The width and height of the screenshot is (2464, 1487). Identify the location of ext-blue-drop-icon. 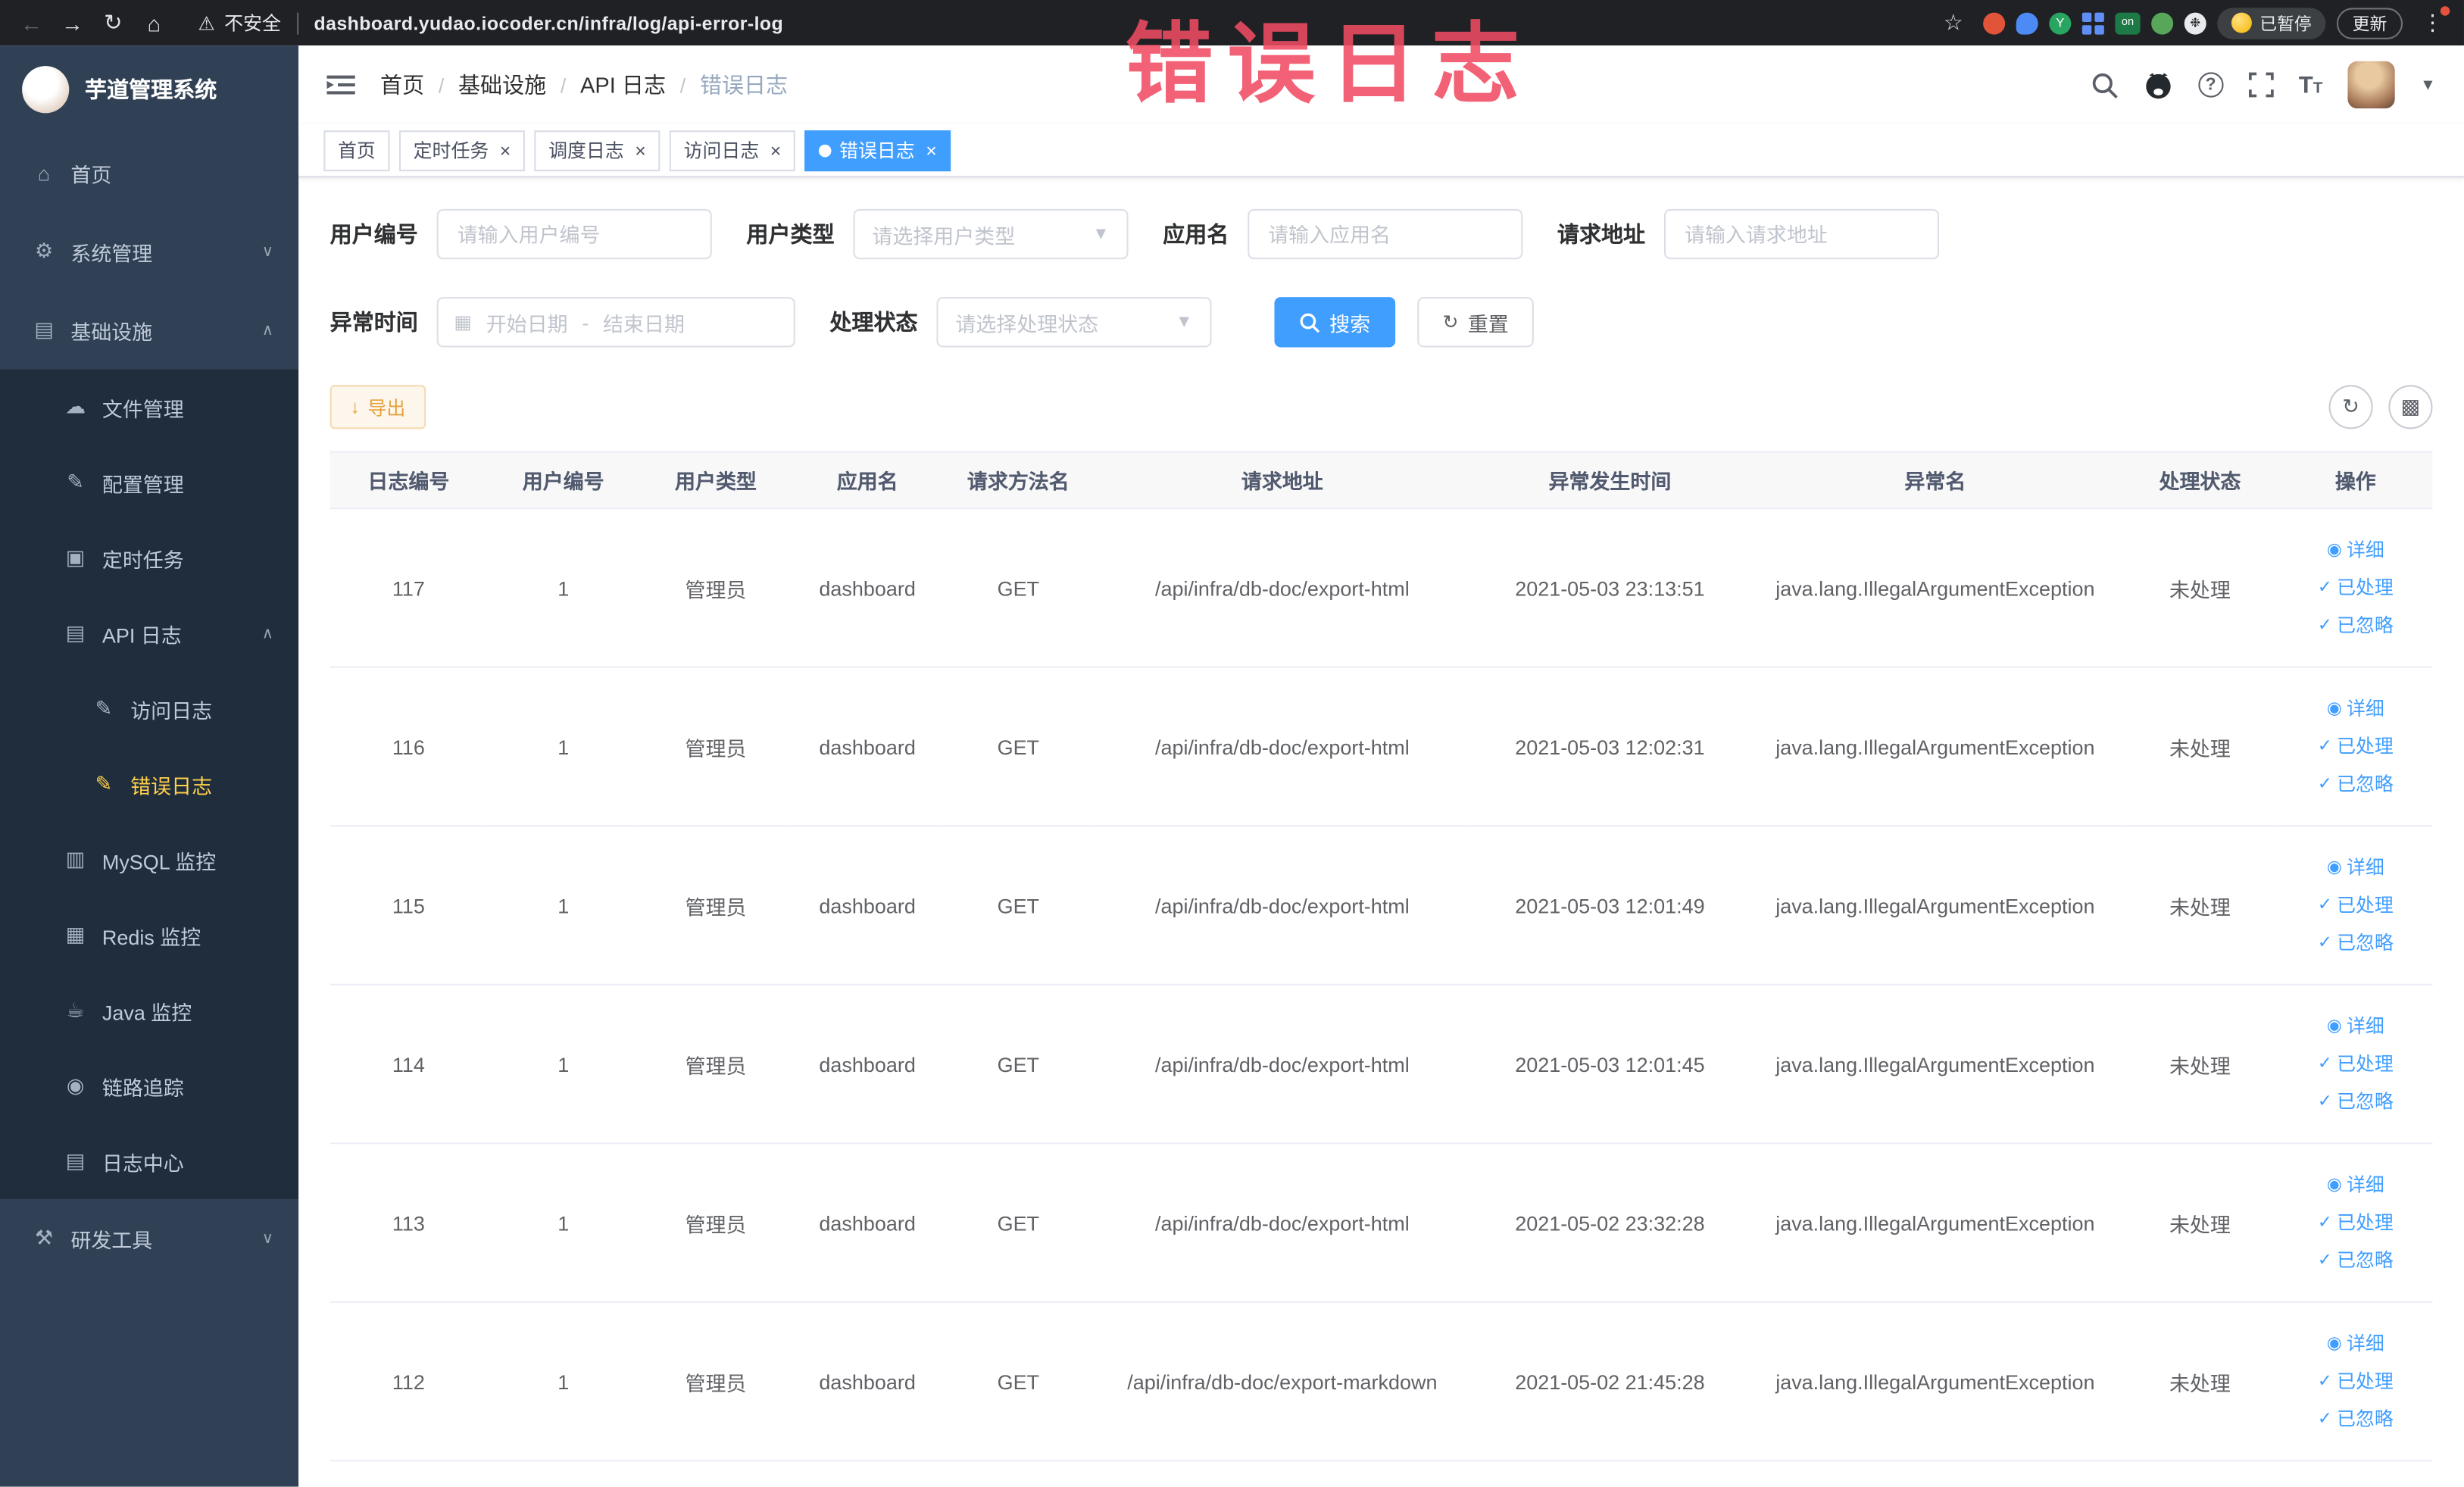
(2027, 22).